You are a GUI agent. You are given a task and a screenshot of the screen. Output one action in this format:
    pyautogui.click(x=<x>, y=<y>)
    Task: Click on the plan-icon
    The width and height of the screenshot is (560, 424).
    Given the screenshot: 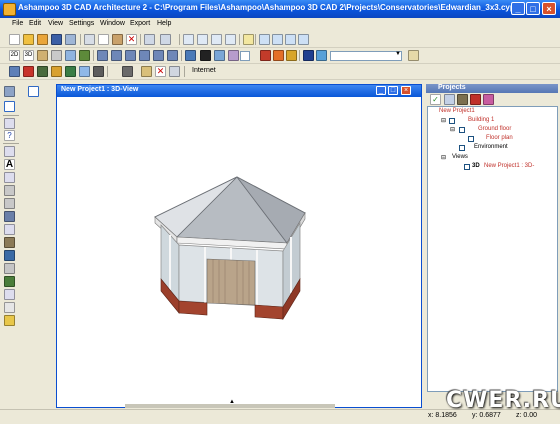 What is the action you would take?
    pyautogui.click(x=14, y=71)
    